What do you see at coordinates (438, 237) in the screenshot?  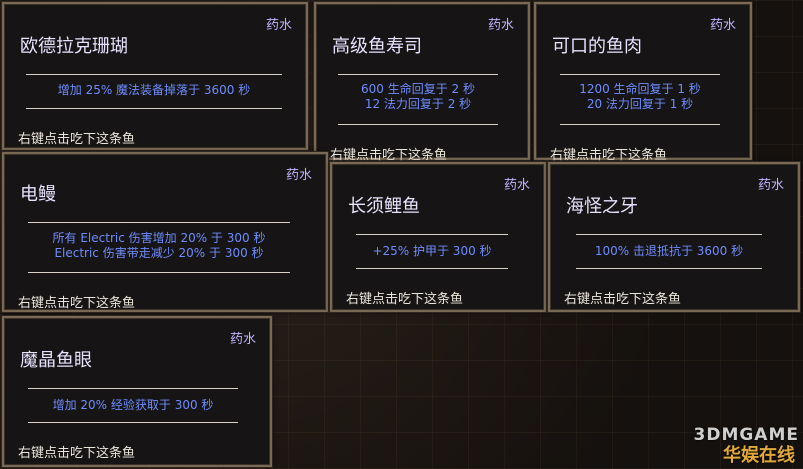 I see `tooltip-card-carp: 长须鲤鱼 药水 +25% 护甲于 300 秒 右键点击吃下这条鱼` at bounding box center [438, 237].